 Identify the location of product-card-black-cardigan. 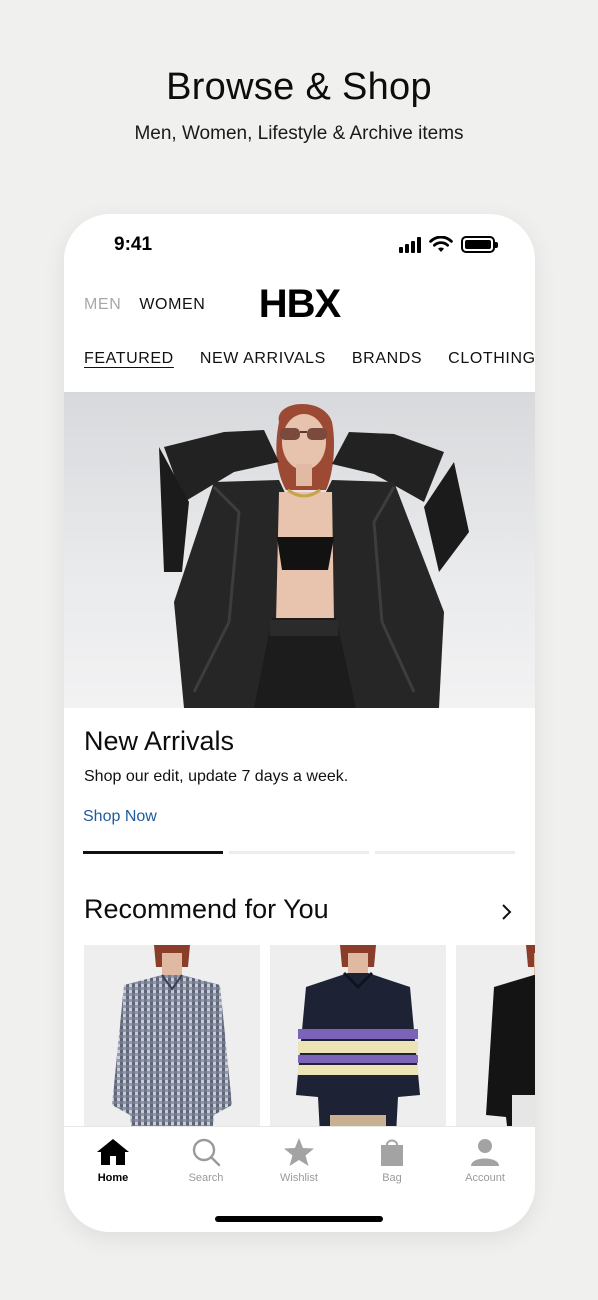
(495, 1040).